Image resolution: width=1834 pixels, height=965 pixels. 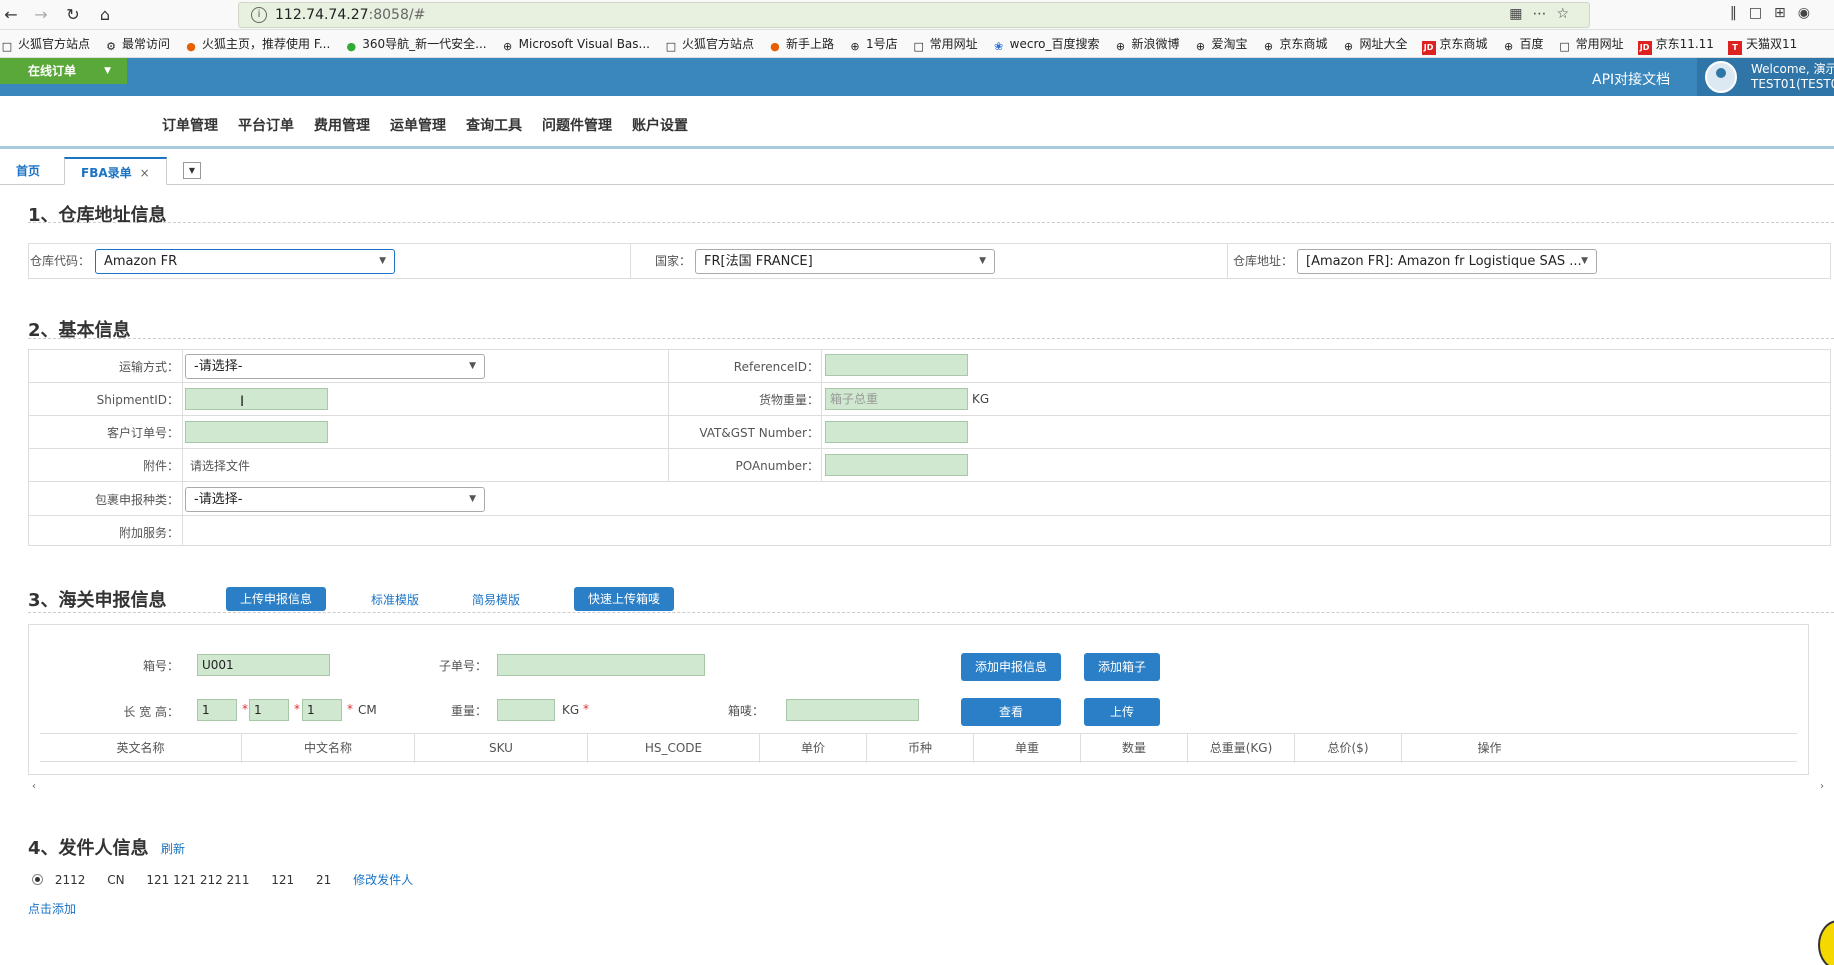 What do you see at coordinates (63, 71) in the screenshot?
I see `online-order-dropdown: 在线订单 ▼` at bounding box center [63, 71].